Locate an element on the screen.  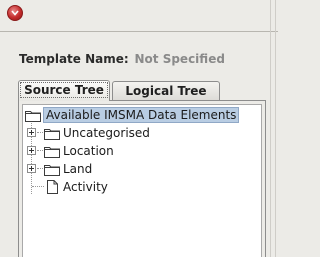
tab-source-tree: Source Tree is located at coordinates (64, 90).